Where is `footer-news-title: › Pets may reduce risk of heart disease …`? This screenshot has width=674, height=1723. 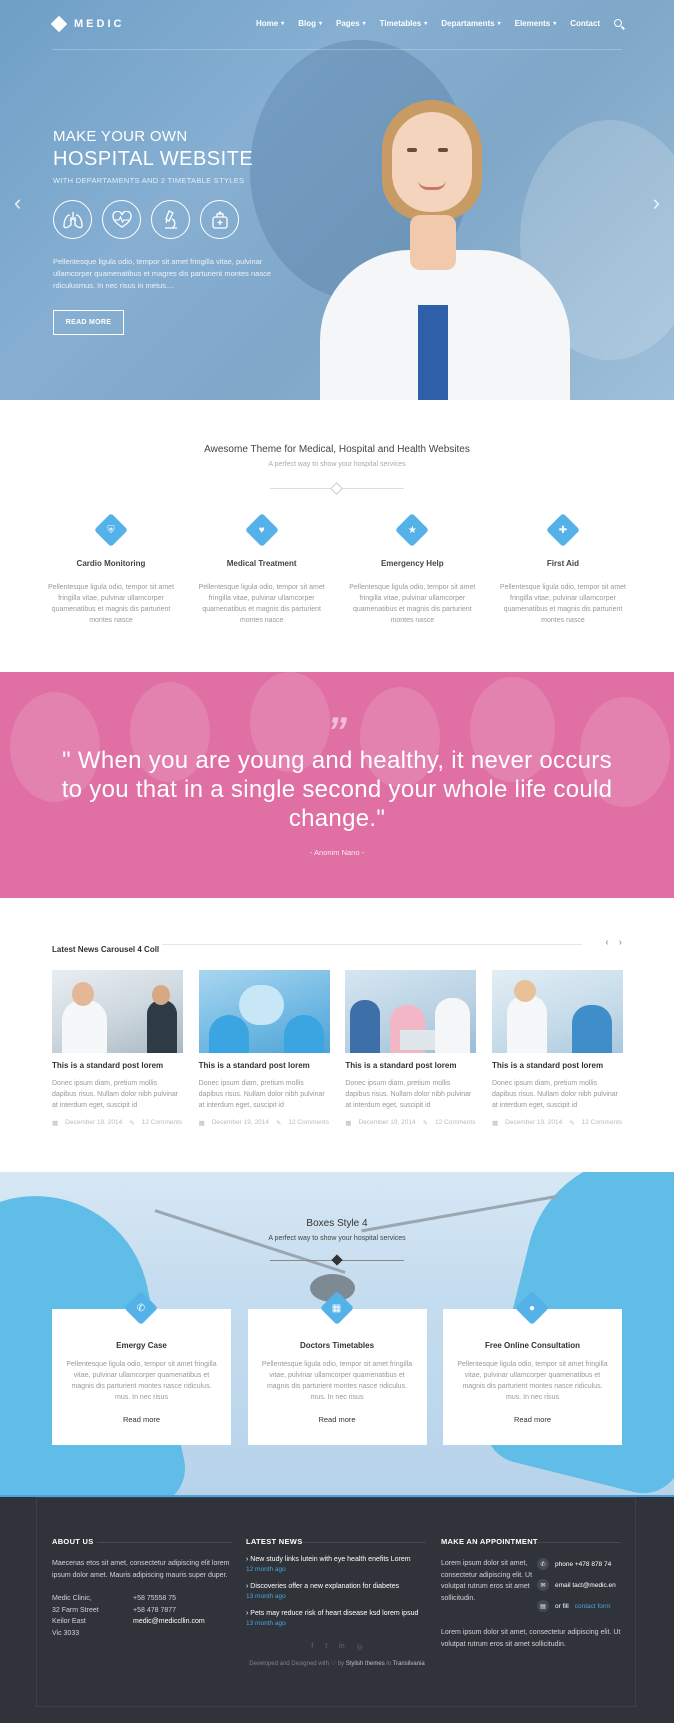
footer-news-title: › Pets may reduce risk of heart disease … is located at coordinates (336, 1613).